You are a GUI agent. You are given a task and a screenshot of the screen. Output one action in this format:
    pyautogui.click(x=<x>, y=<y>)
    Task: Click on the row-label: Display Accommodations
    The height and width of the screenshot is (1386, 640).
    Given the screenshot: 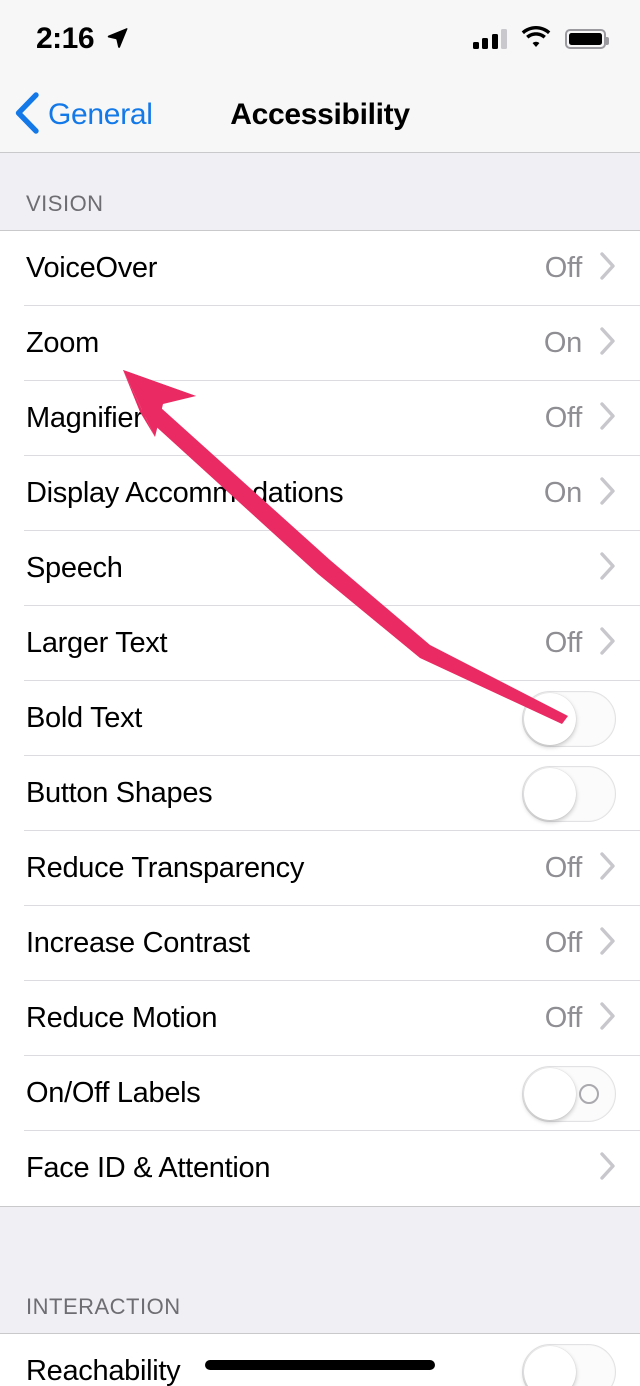 What is the action you would take?
    pyautogui.click(x=185, y=493)
    